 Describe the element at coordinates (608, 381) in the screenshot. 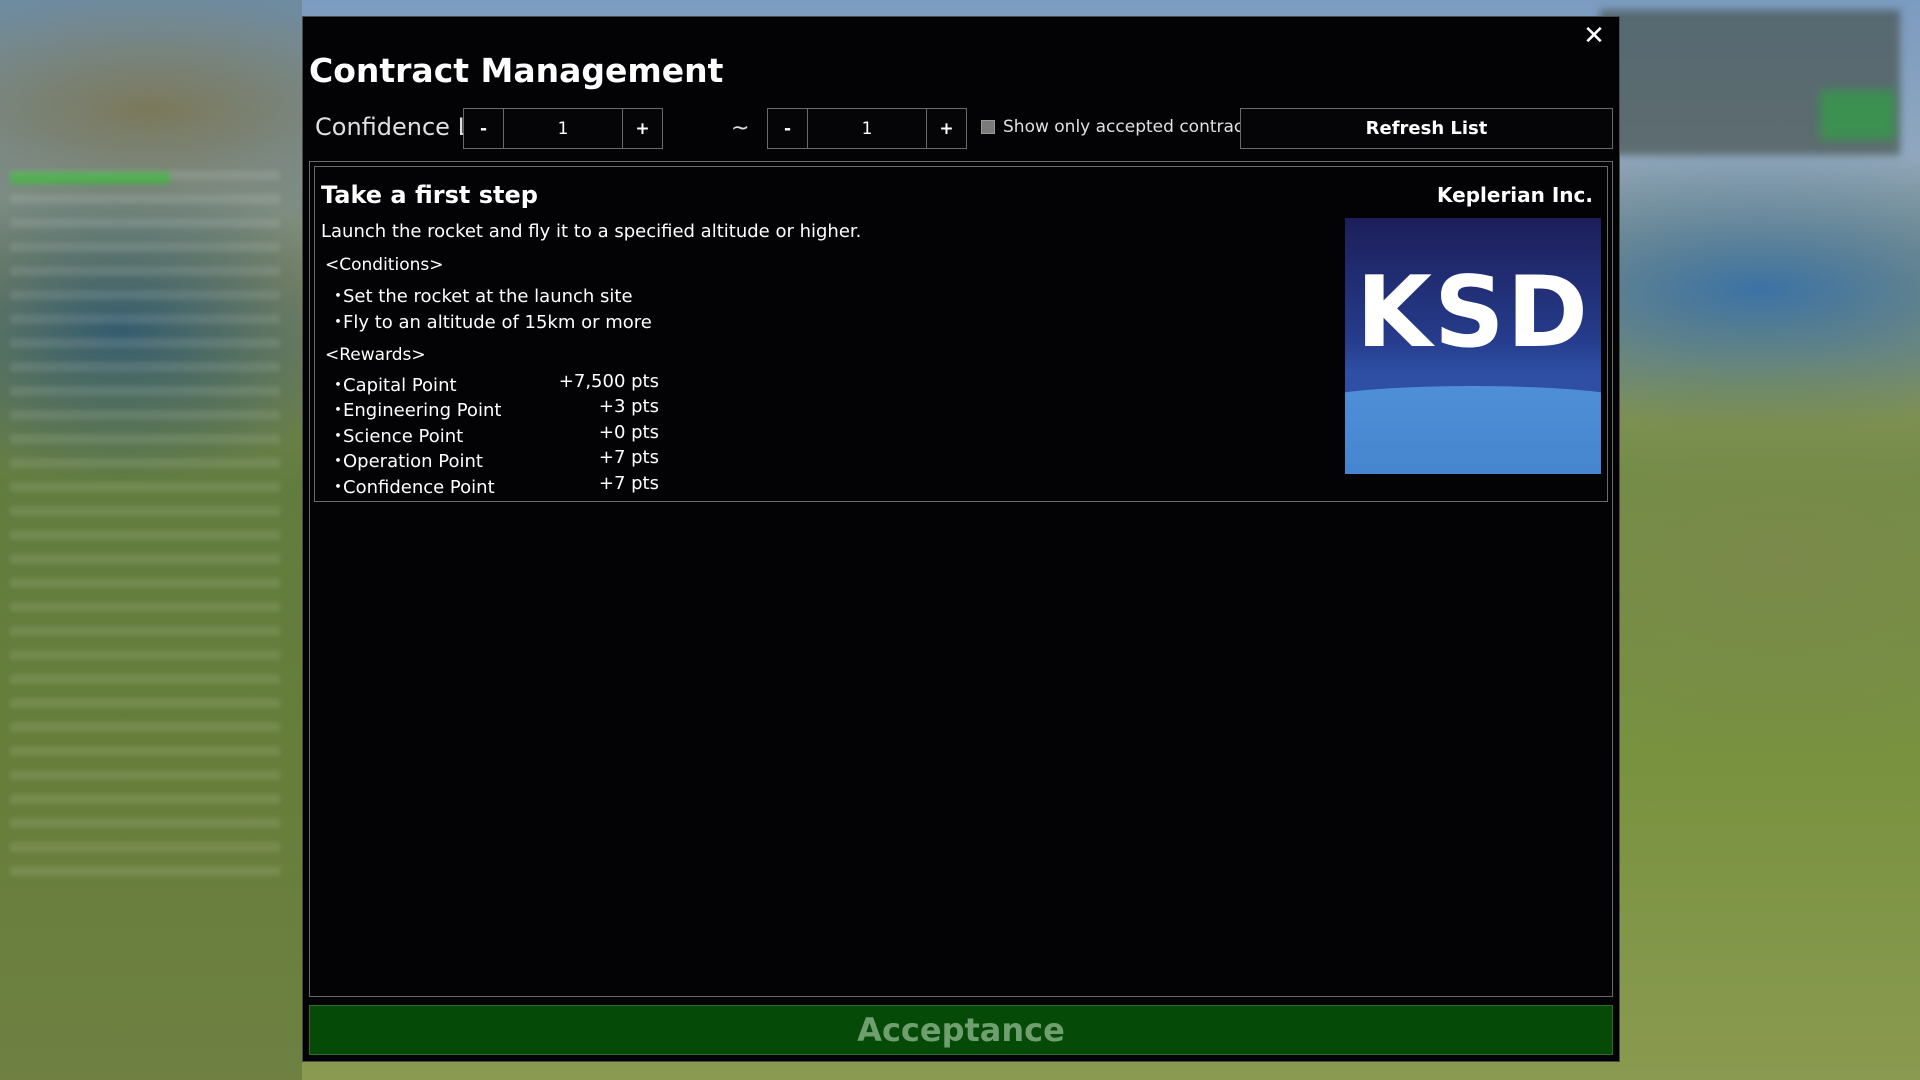

I see `reward-value: +7,500 pts` at that location.